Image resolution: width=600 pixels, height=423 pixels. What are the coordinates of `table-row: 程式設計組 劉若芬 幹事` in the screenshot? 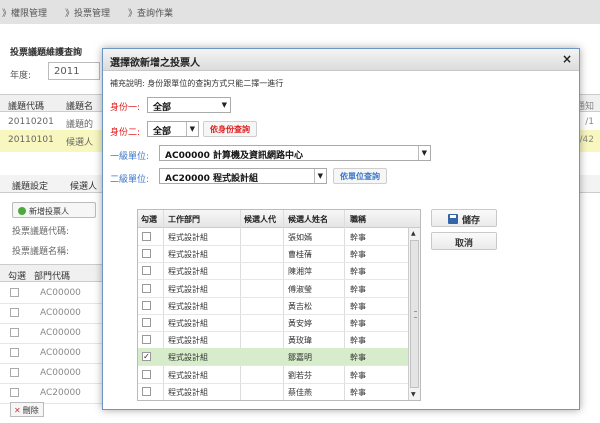 It's located at (273, 375).